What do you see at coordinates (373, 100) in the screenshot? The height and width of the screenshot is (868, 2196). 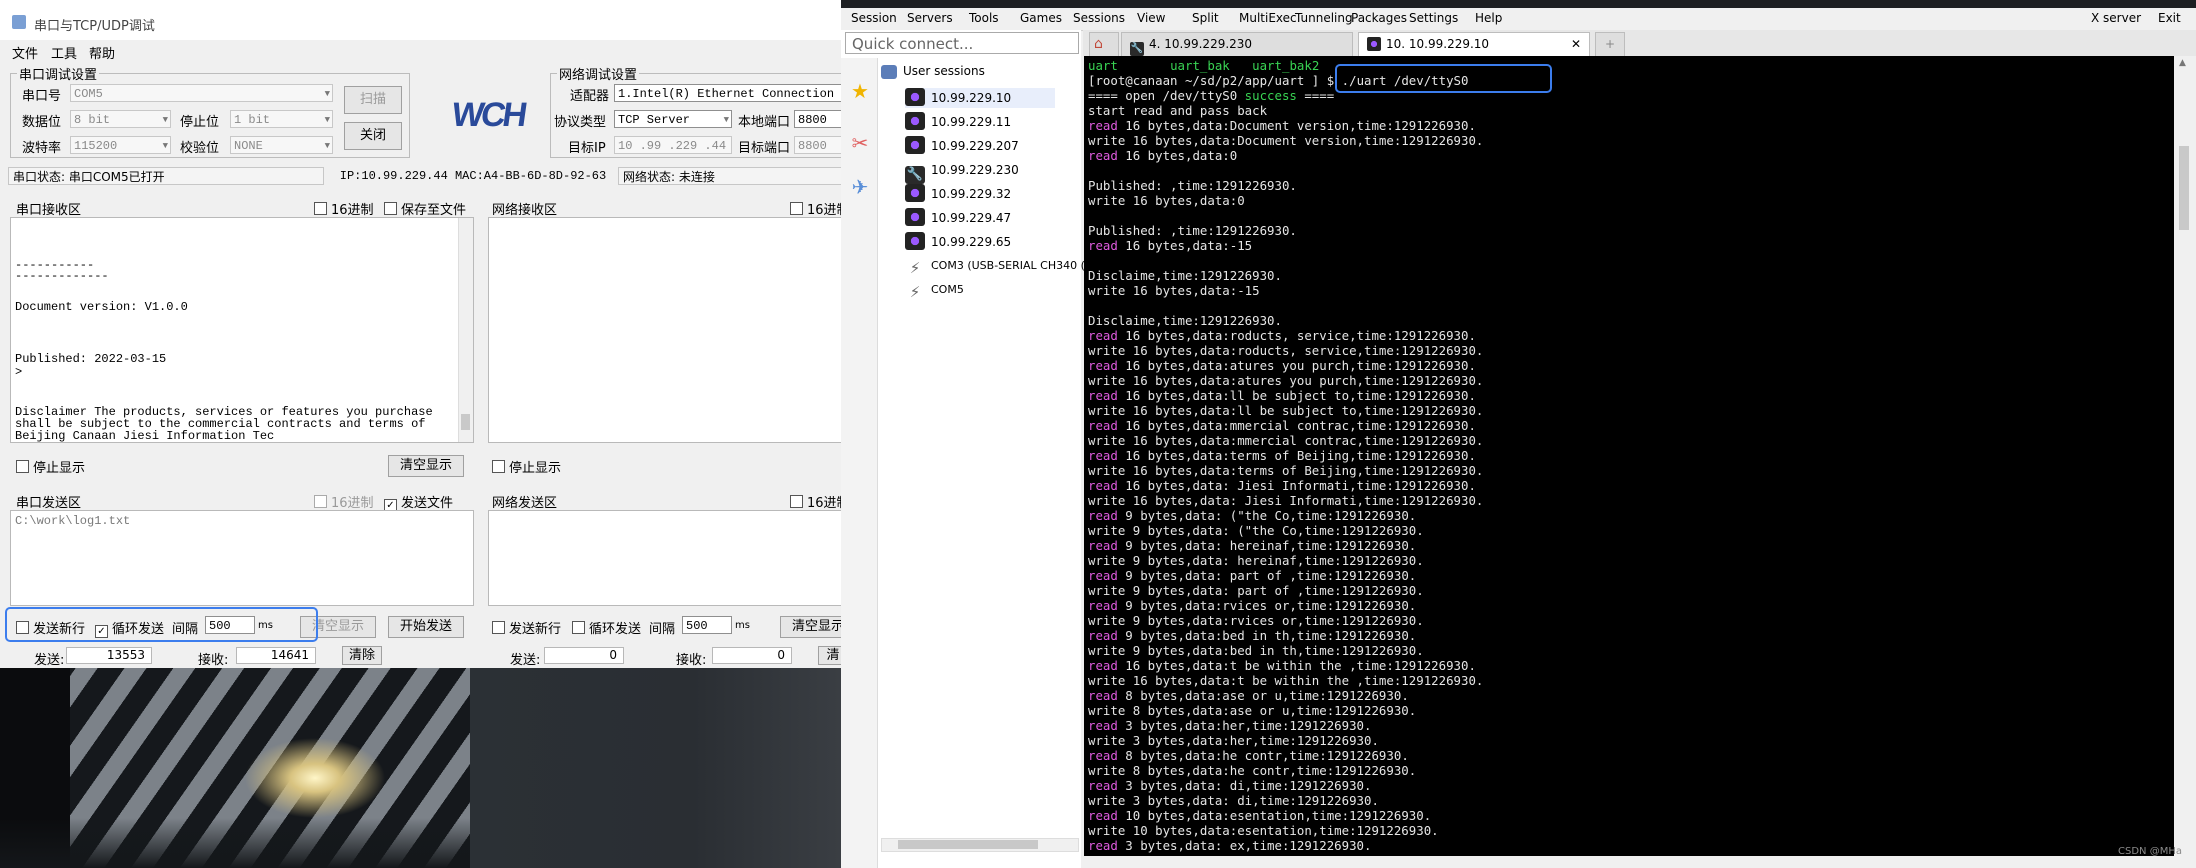 I see `scan-button: 扫描` at bounding box center [373, 100].